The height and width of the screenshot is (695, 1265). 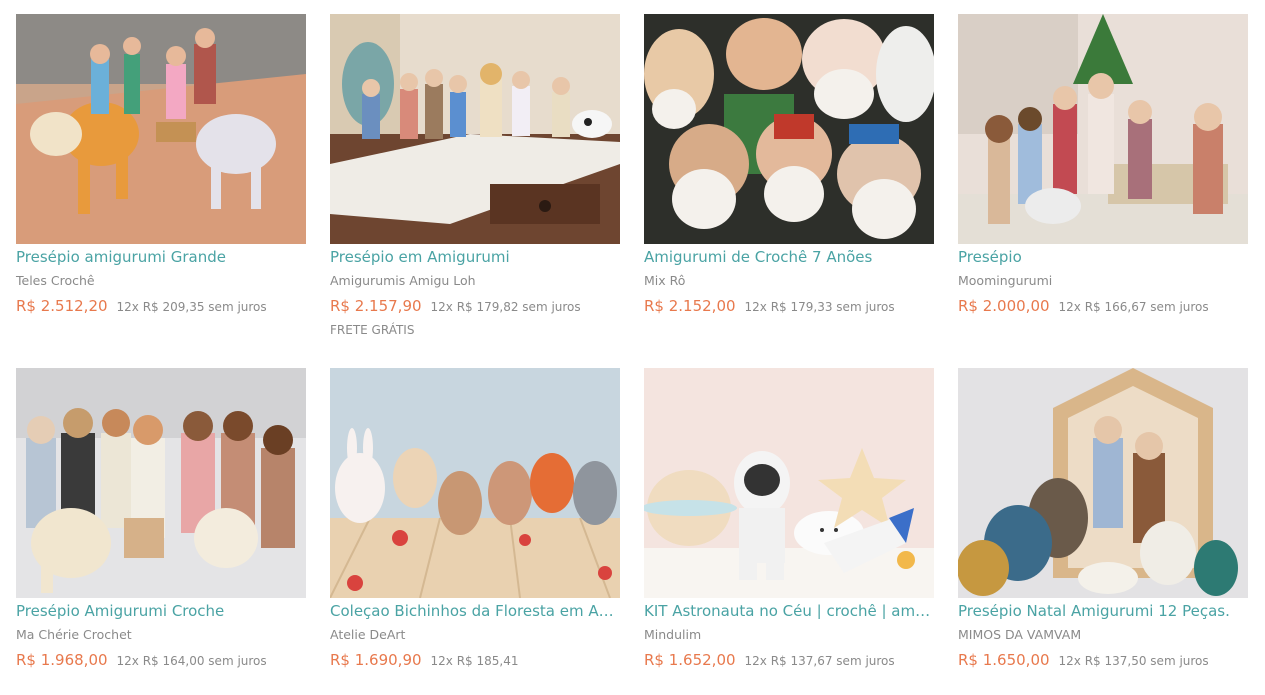 I want to click on shop-name: Teles Crochê, so click(x=161, y=280).